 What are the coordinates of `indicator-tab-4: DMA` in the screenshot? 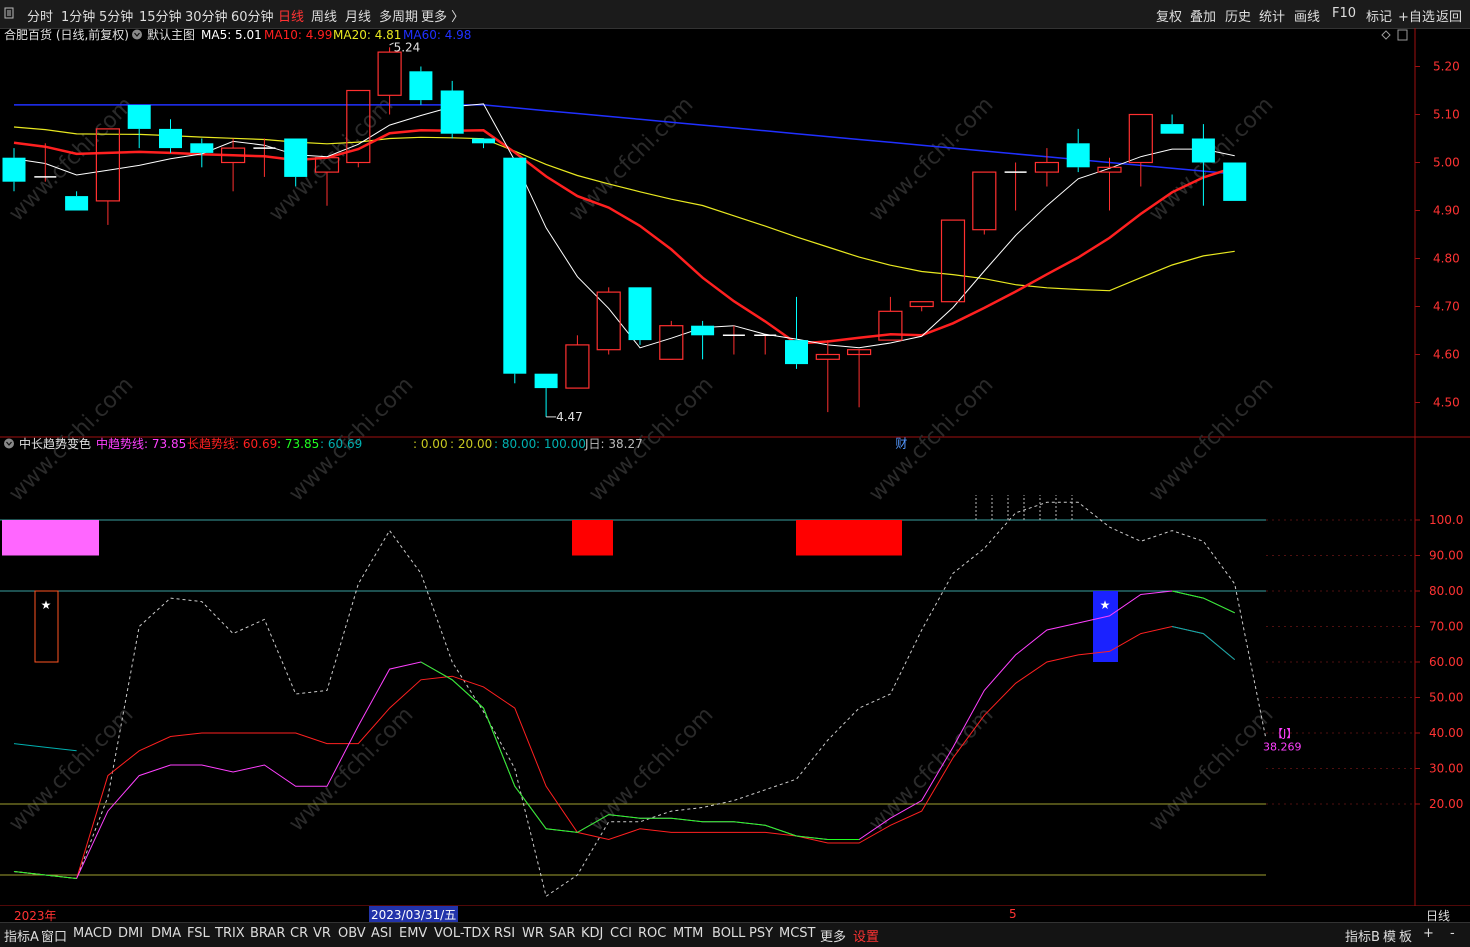 It's located at (166, 933).